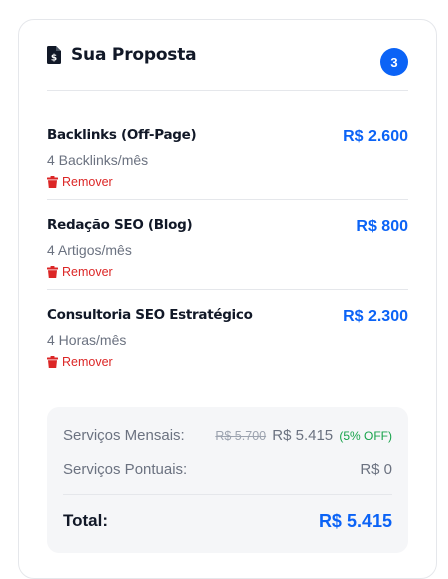 This screenshot has height=579, width=448. I want to click on item-name: Consultoria SEO Estratégico, so click(150, 315).